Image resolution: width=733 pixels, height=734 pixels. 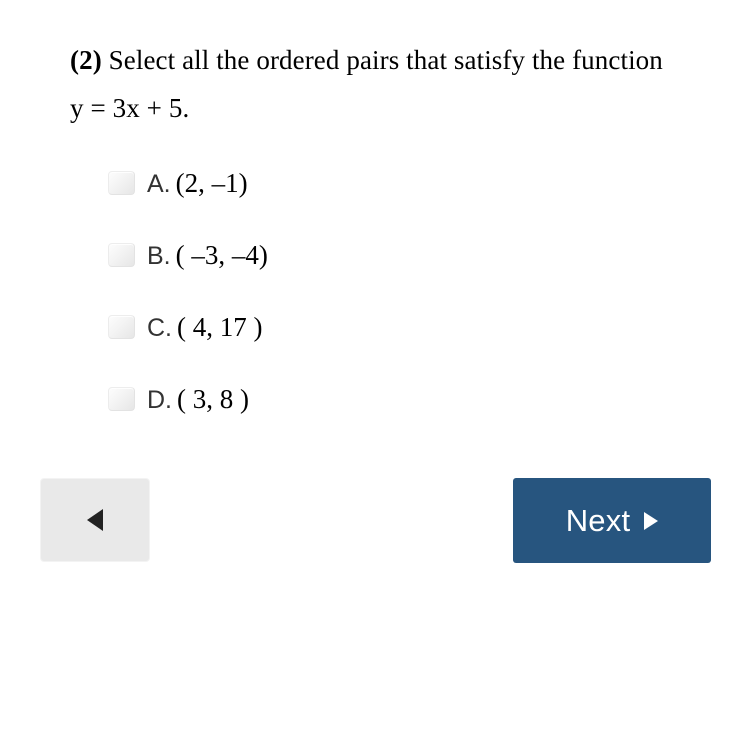 I want to click on option-row-c: C.( 4, 17 ), so click(x=368, y=348).